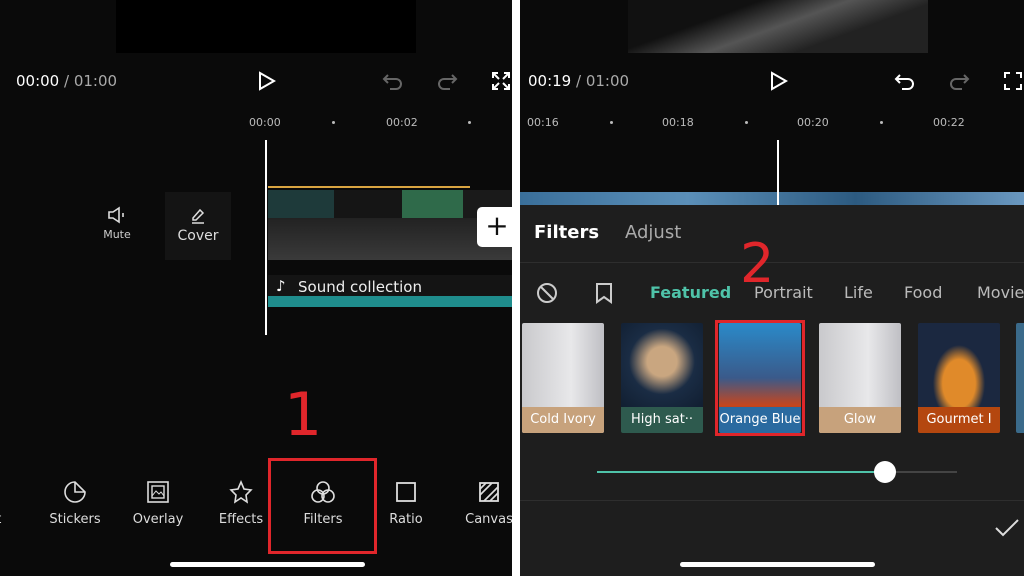 Image resolution: width=1024 pixels, height=576 pixels. I want to click on no-filter-icon, so click(547, 293).